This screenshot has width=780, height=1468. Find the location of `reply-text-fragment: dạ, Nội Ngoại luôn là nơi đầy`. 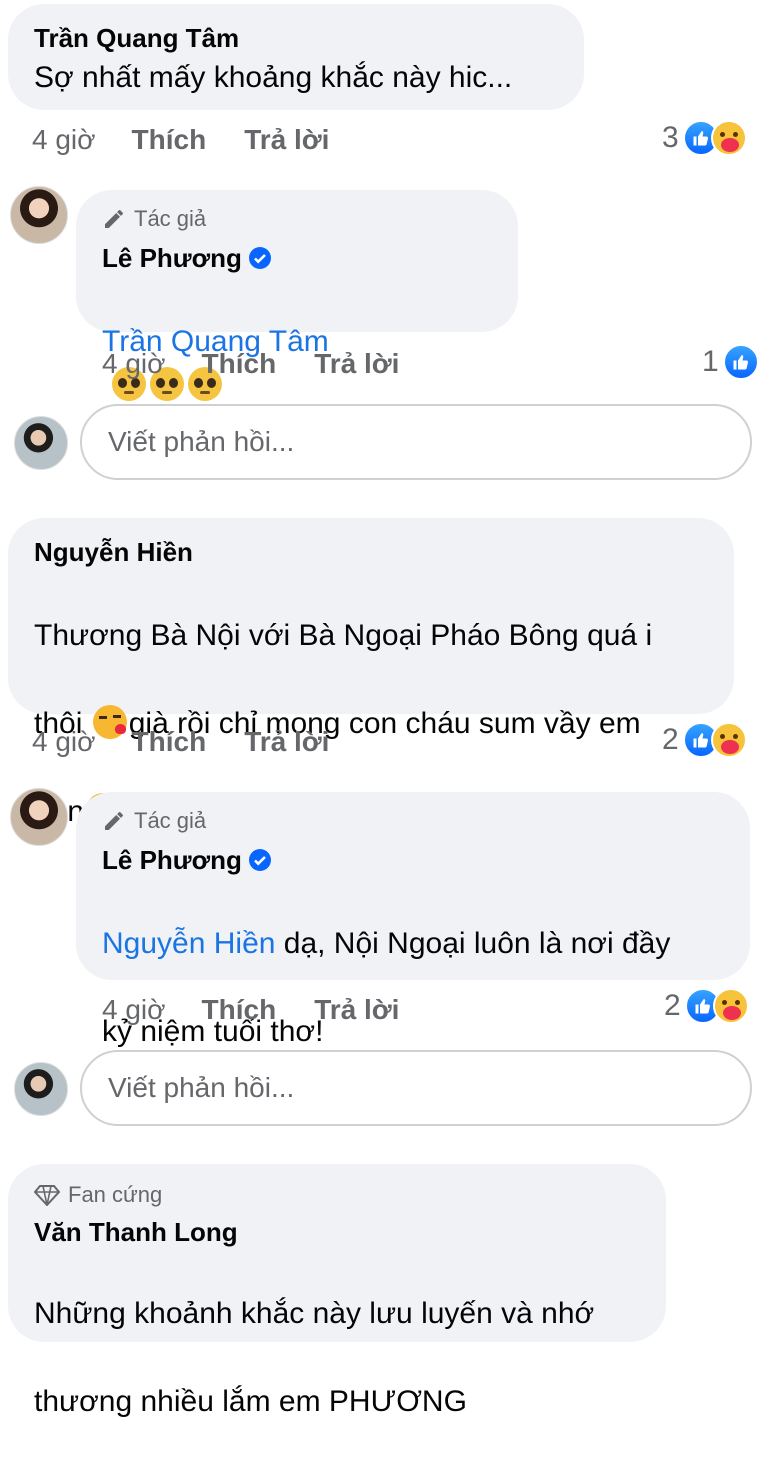

reply-text-fragment: dạ, Nội Ngoại luôn là nơi đầy is located at coordinates (473, 943).